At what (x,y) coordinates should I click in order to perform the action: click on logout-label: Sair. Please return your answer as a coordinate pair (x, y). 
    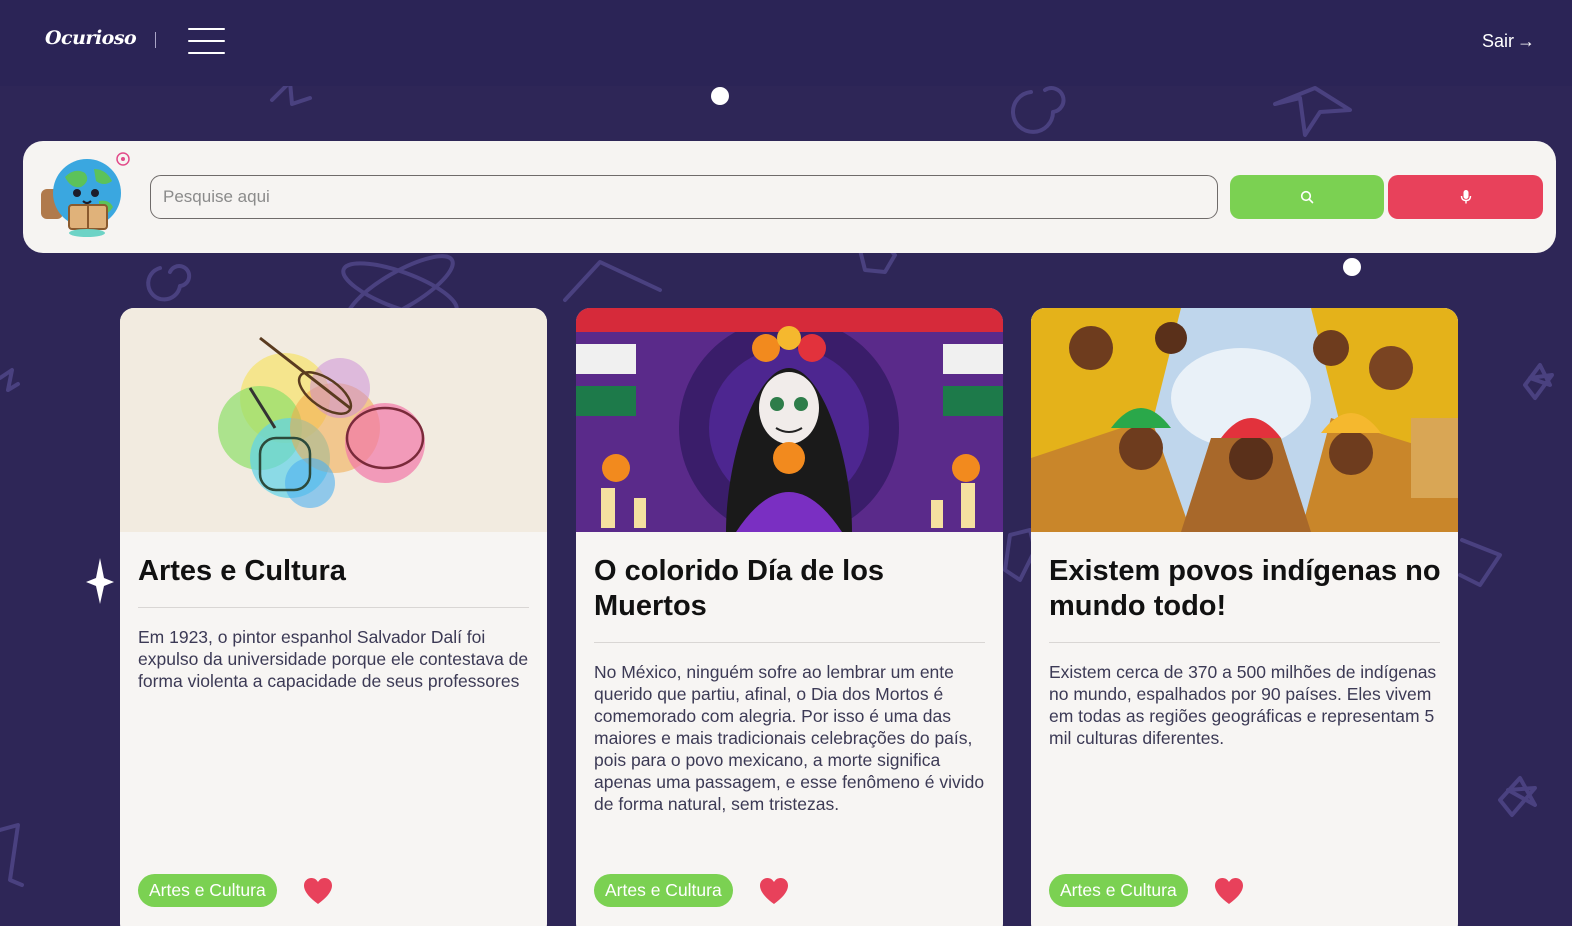
    Looking at the image, I should click on (1497, 41).